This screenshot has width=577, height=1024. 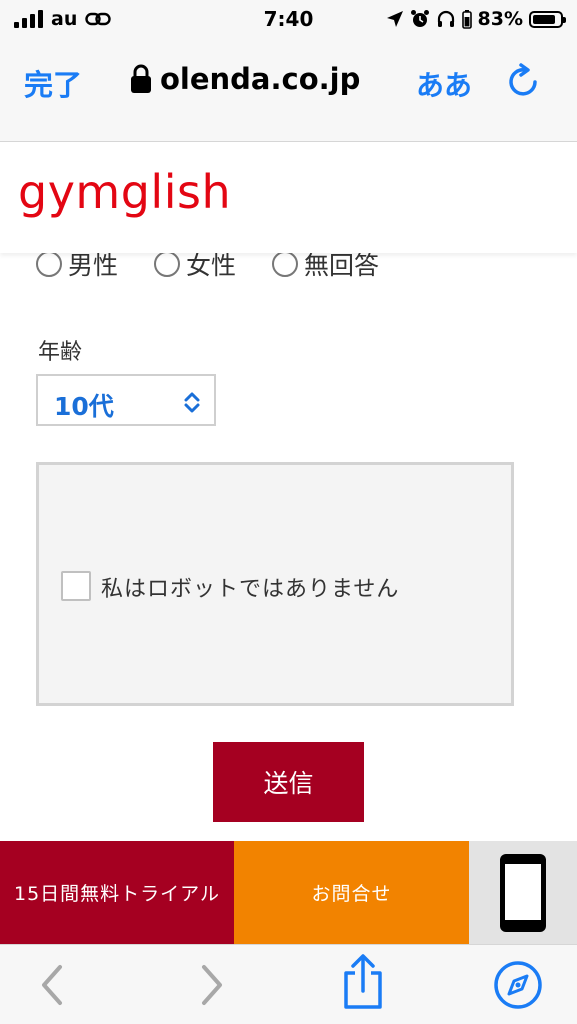 I want to click on battery-icon, so click(x=547, y=19).